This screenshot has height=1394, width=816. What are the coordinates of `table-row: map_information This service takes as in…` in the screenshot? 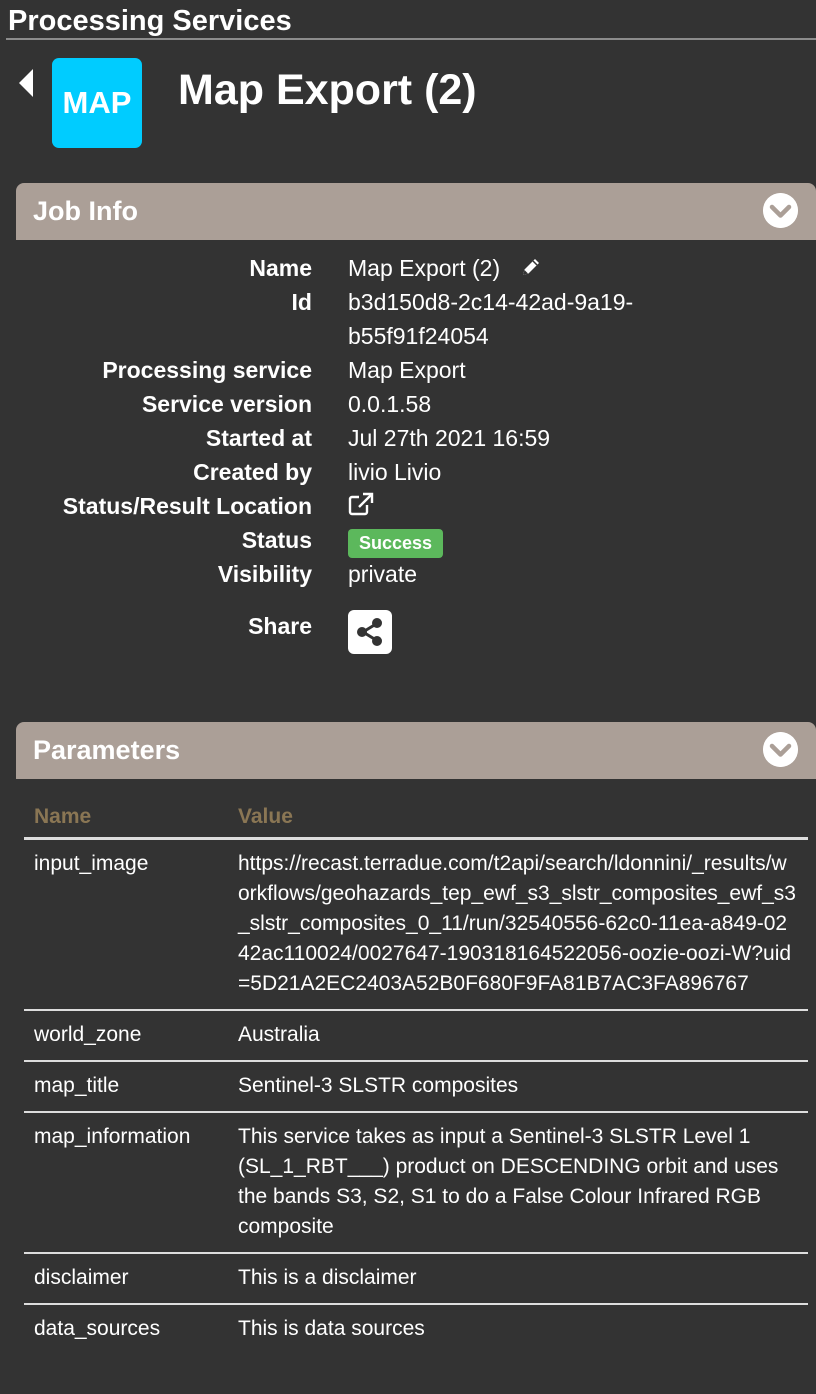 It's located at (416, 1182).